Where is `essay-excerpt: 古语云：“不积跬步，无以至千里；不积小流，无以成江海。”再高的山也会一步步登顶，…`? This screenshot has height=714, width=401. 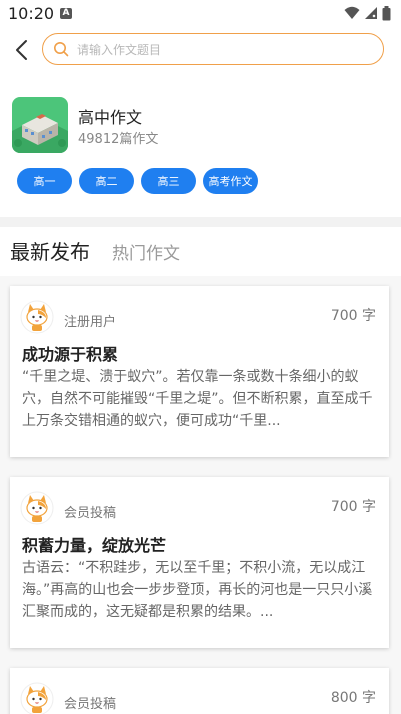
essay-excerpt: 古语云：“不积跬步，无以至千里；不积小流，无以成江海。”再高的山也会一步步登顶，… is located at coordinates (197, 590).